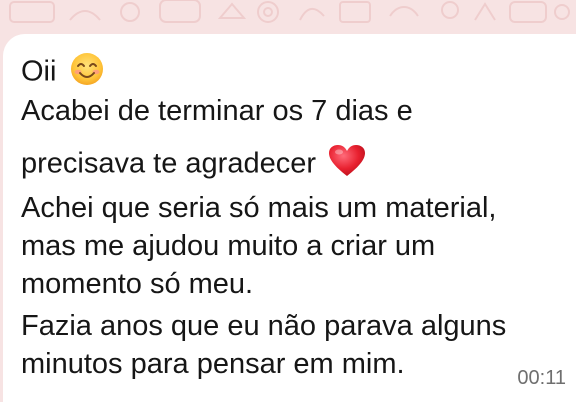 The height and width of the screenshot is (402, 576). Describe the element at coordinates (541, 378) in the screenshot. I see `message-timestamp: 00:11` at that location.